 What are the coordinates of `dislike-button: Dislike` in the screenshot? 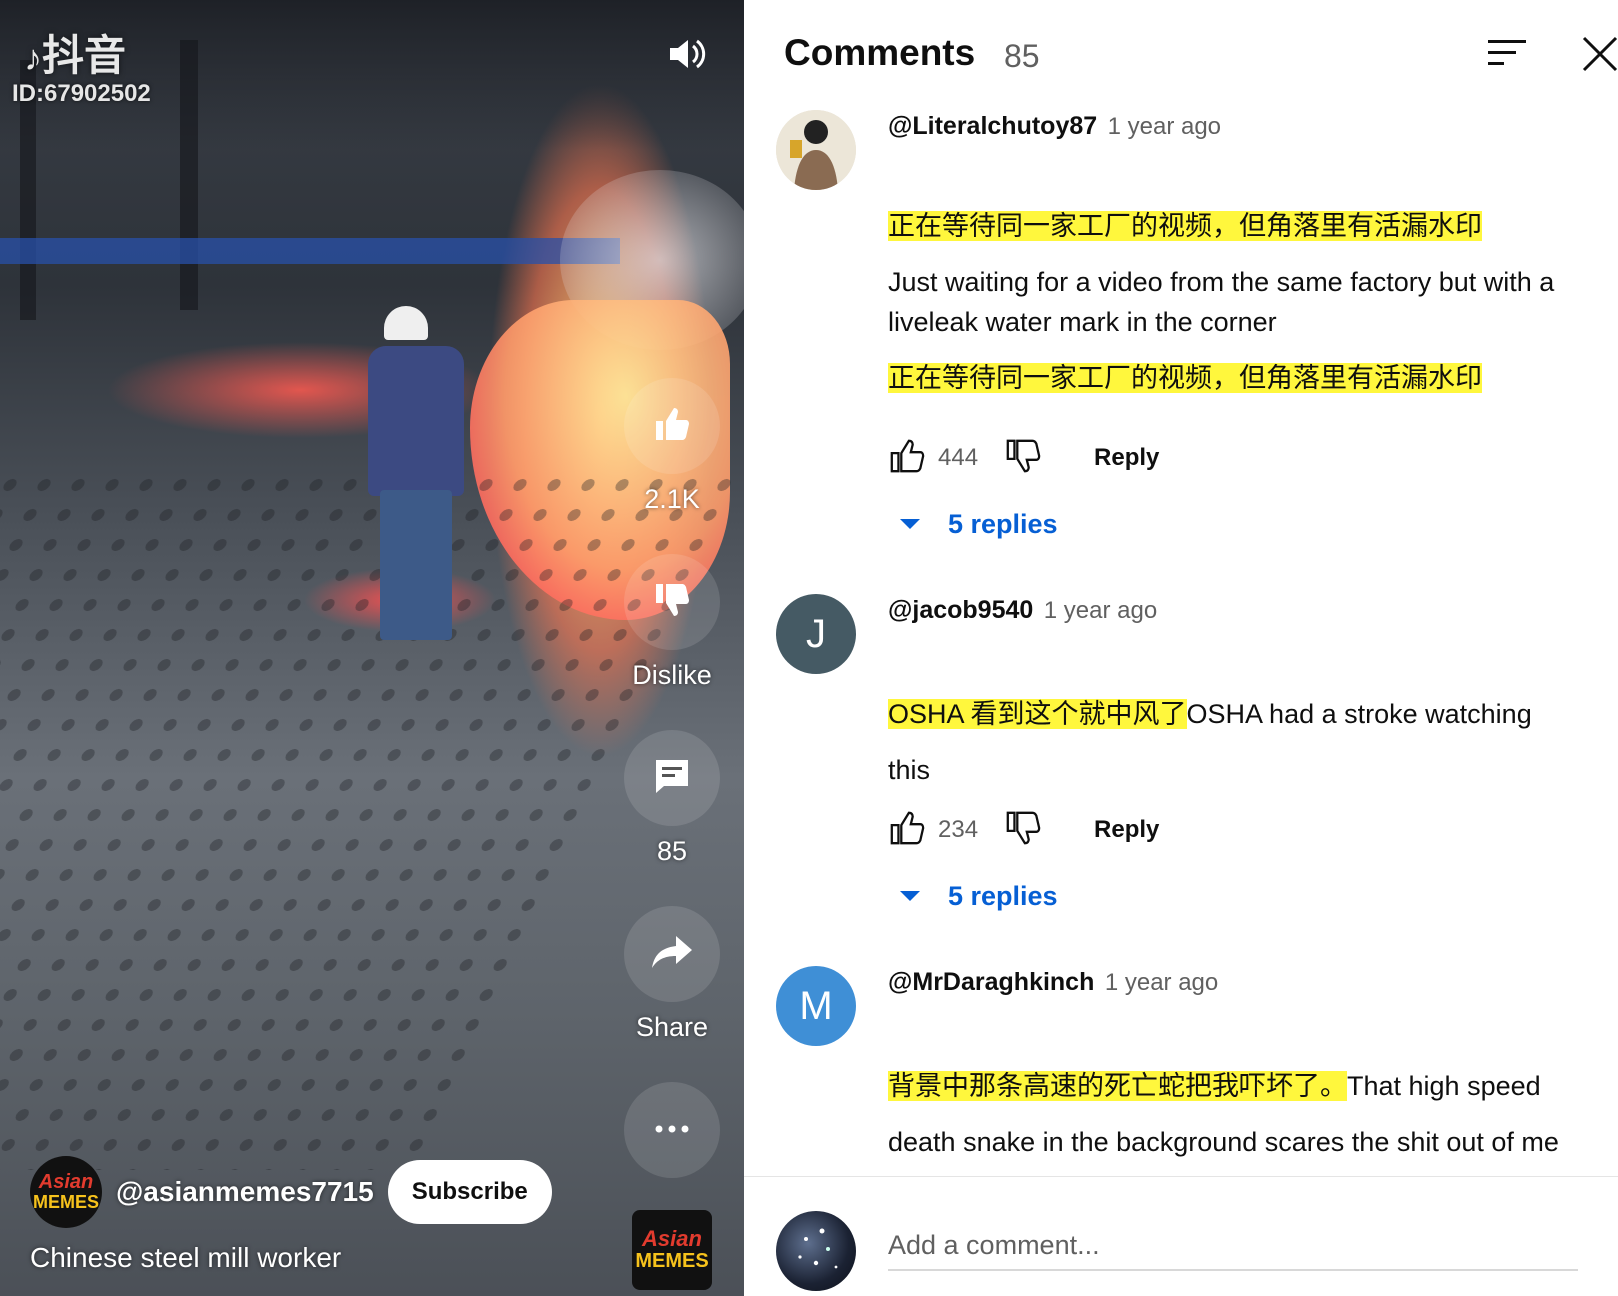 It's located at (672, 622).